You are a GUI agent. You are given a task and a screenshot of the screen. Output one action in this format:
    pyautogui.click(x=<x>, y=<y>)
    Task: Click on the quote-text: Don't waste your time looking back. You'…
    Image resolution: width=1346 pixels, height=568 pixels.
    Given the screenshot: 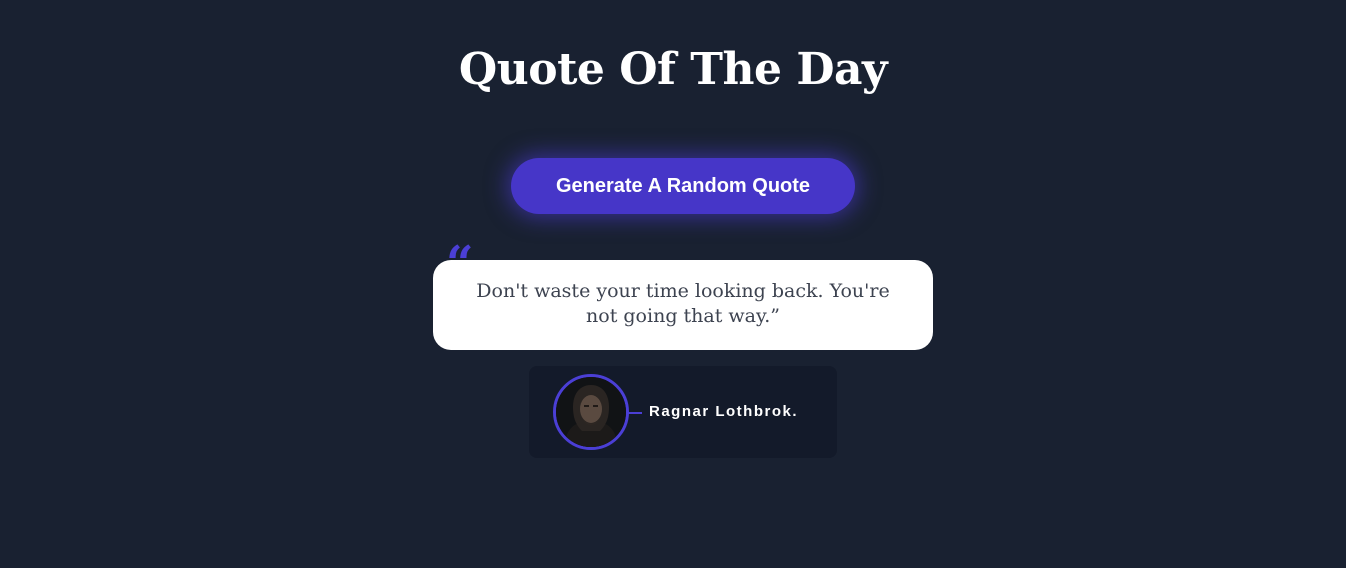 What is the action you would take?
    pyautogui.click(x=683, y=303)
    